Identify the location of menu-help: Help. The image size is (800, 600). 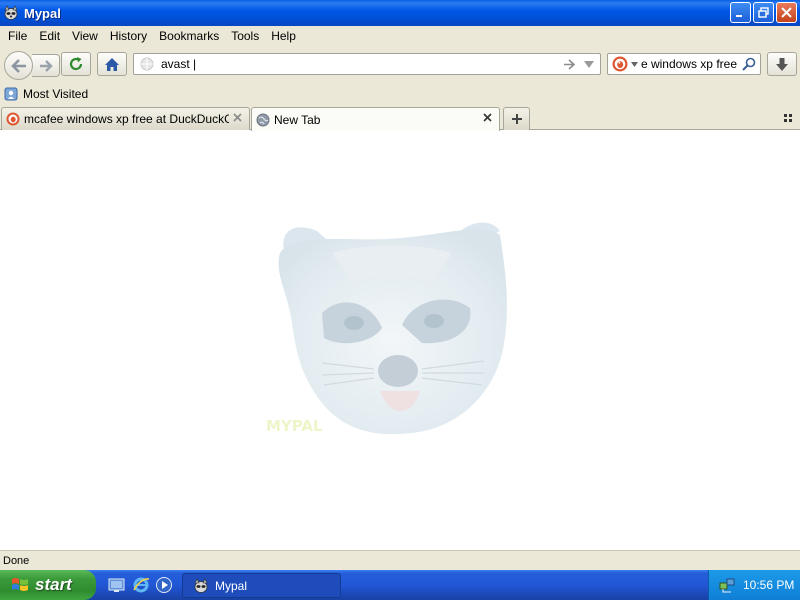
(283, 36).